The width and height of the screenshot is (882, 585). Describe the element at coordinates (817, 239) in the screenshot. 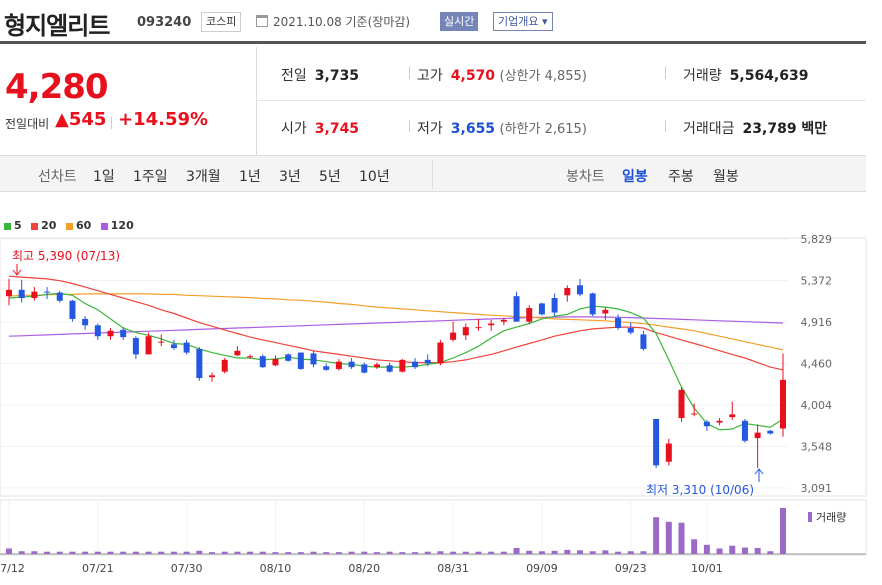

I see `y-tick-label: 5,829` at that location.